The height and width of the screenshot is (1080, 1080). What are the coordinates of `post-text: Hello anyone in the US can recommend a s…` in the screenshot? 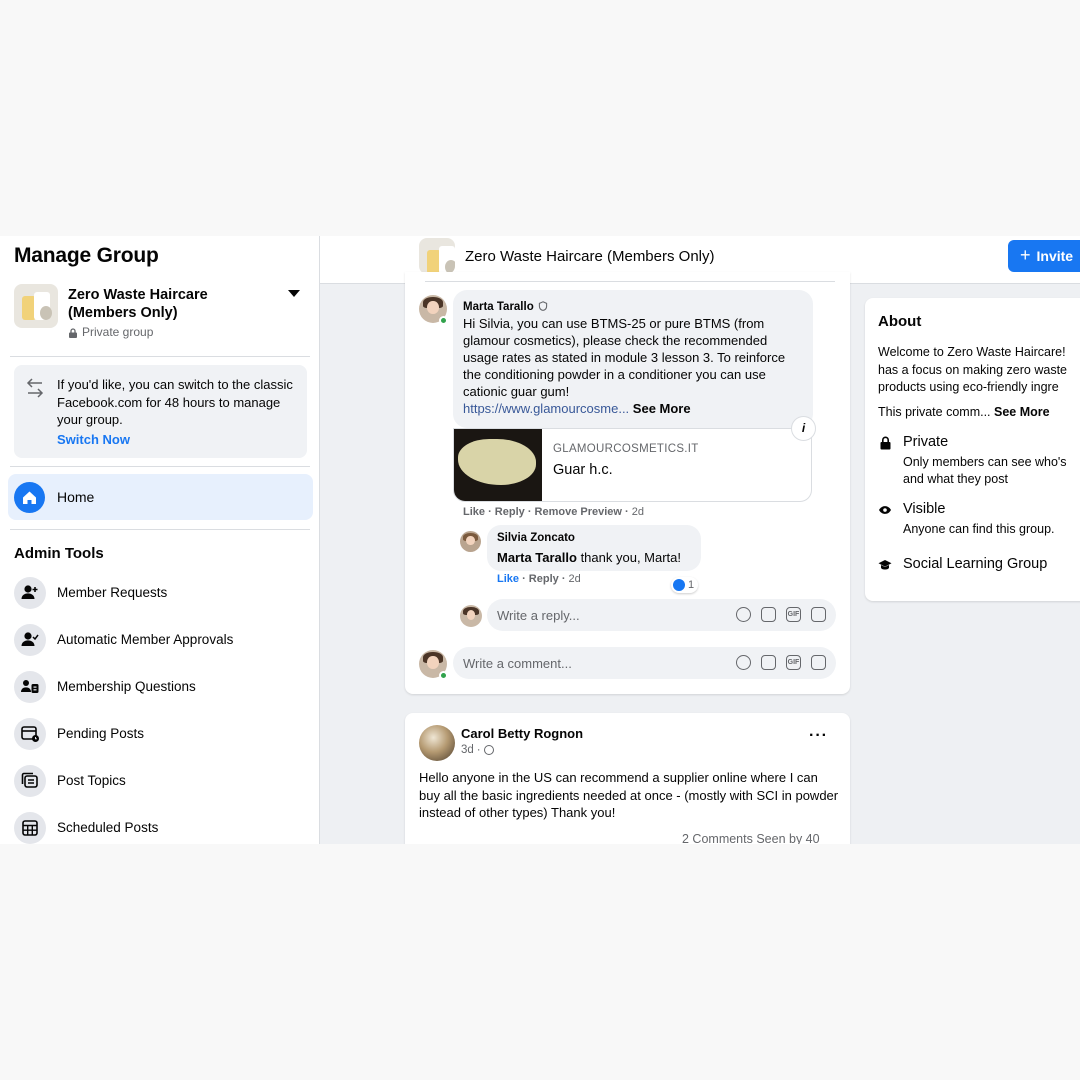 It's located at (629, 795).